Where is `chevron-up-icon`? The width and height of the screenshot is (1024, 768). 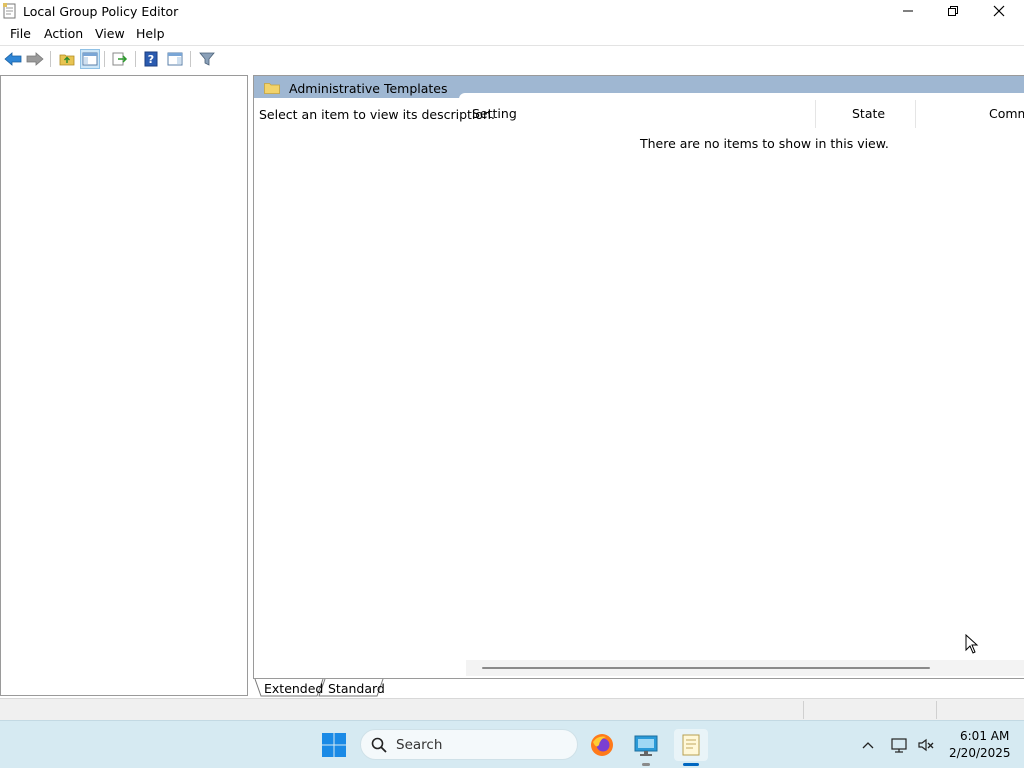
chevron-up-icon is located at coordinates (868, 745).